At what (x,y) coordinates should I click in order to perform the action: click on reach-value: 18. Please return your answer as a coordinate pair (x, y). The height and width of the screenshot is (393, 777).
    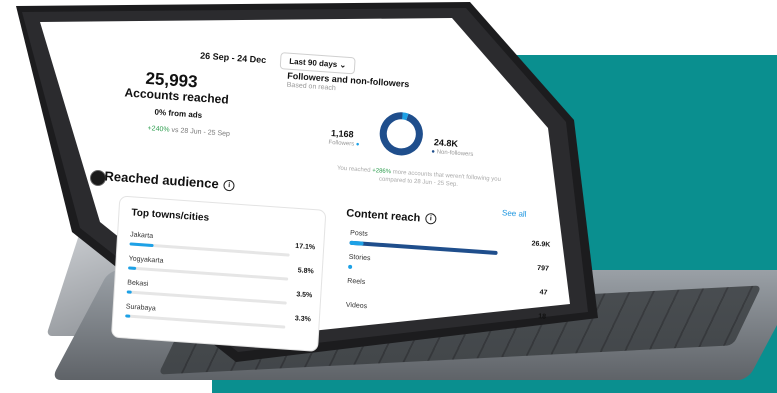
    Looking at the image, I should click on (542, 317).